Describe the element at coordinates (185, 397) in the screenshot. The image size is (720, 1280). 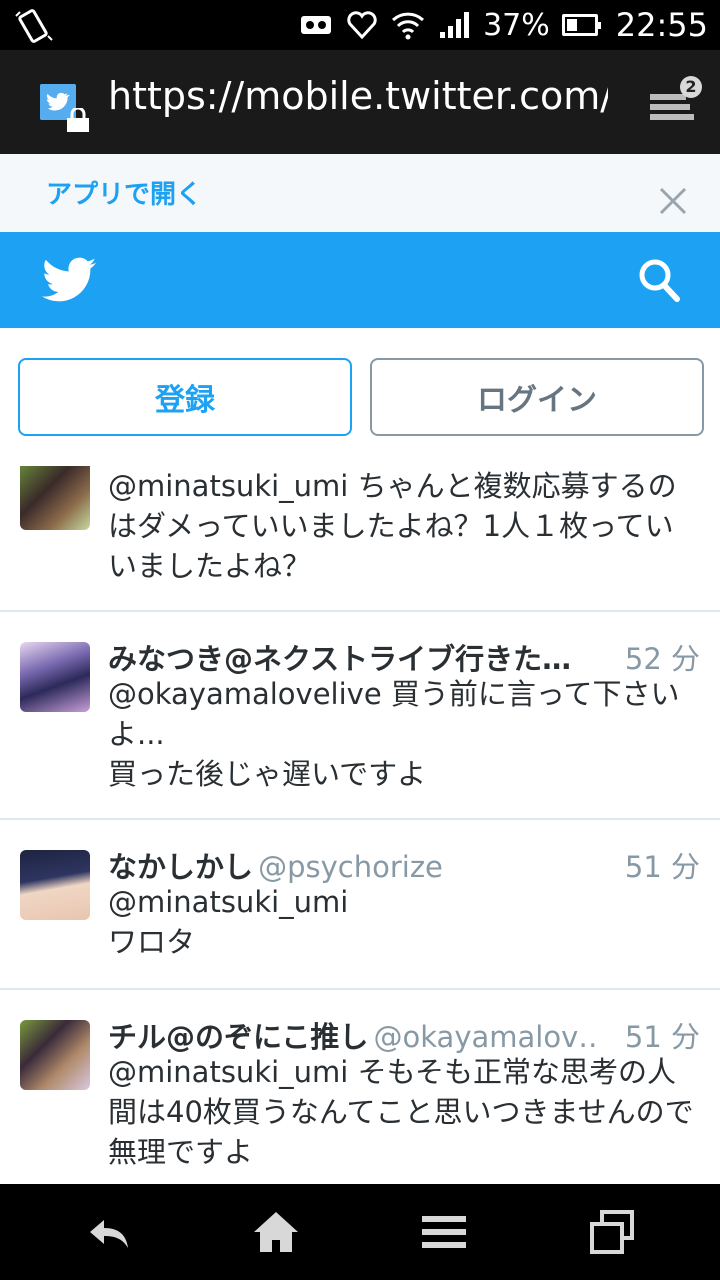
I see `signup-button: 登録` at that location.